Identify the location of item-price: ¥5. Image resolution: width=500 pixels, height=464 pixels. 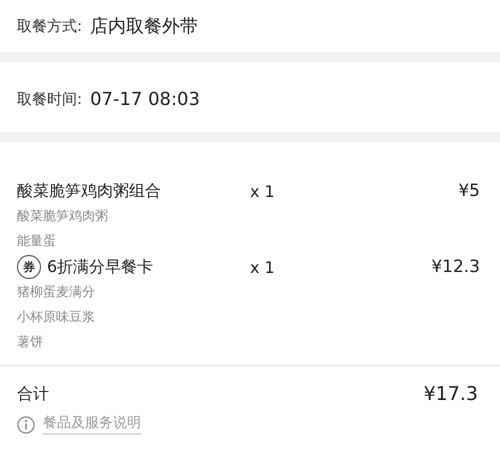
(468, 191).